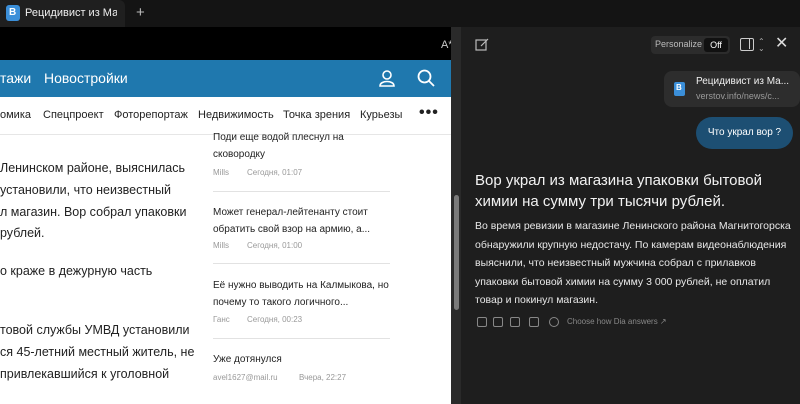 The image size is (800, 404). I want to click on tab-title: Рецидивист из Магни, so click(71, 13).